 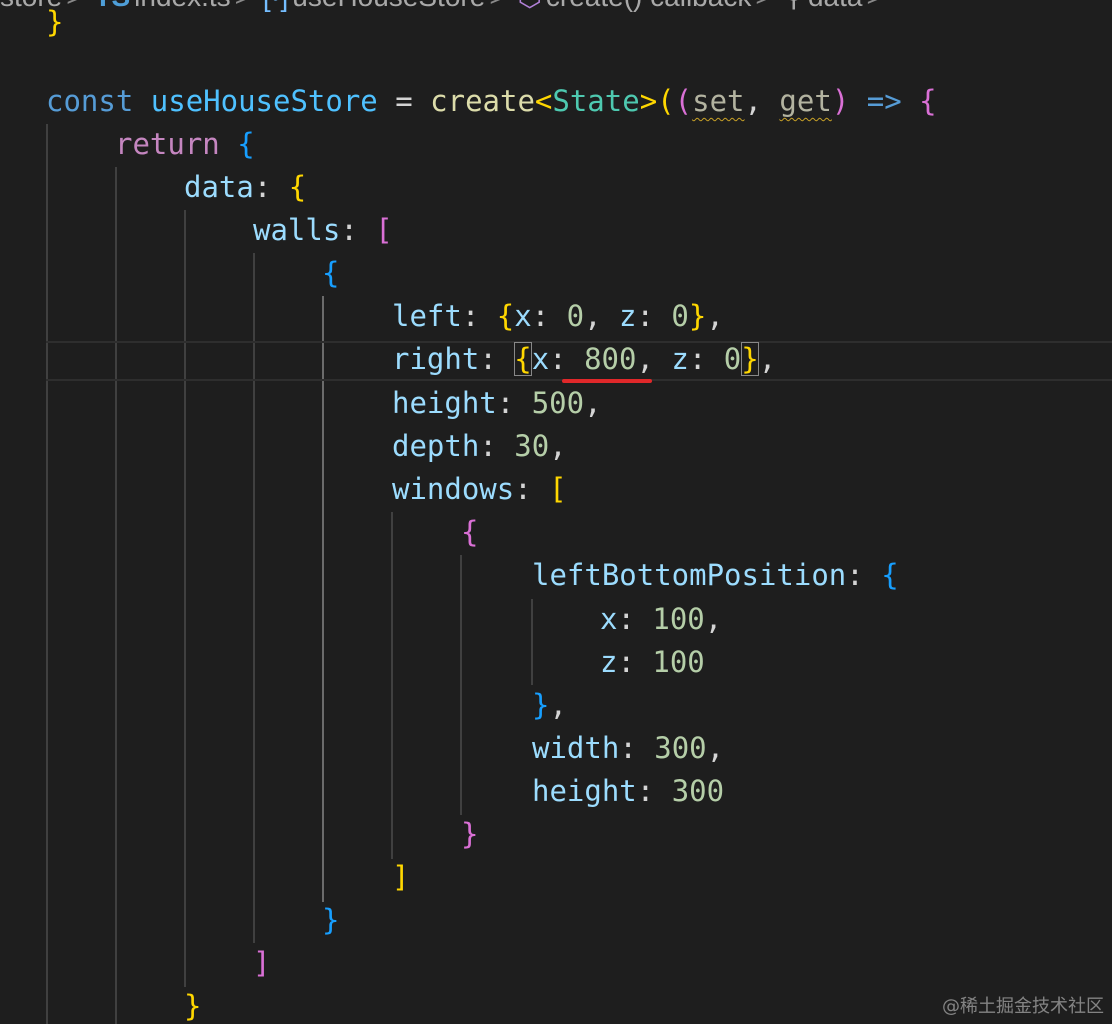 What do you see at coordinates (543, 101) in the screenshot?
I see `bracket: <` at bounding box center [543, 101].